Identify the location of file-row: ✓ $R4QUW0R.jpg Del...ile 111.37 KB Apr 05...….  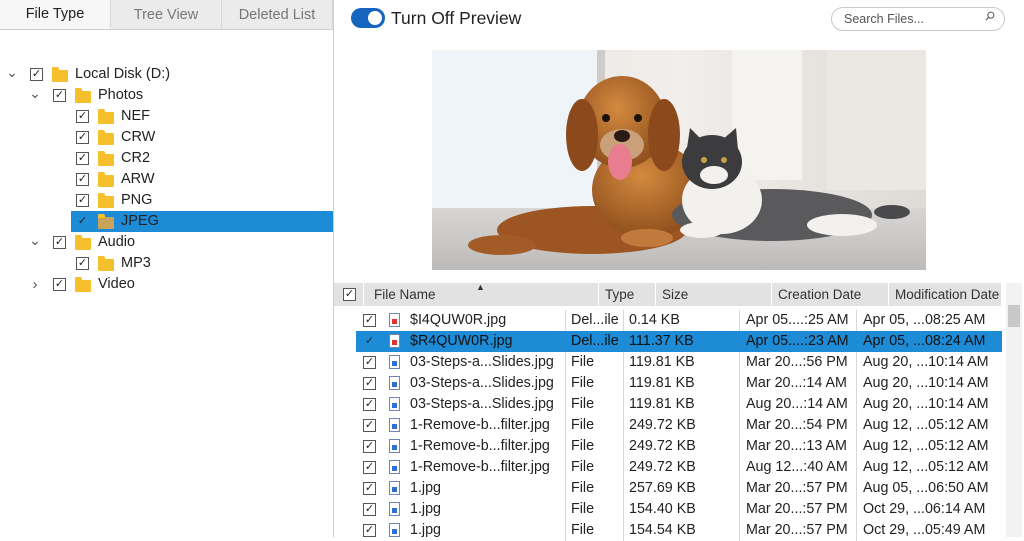
(679, 341).